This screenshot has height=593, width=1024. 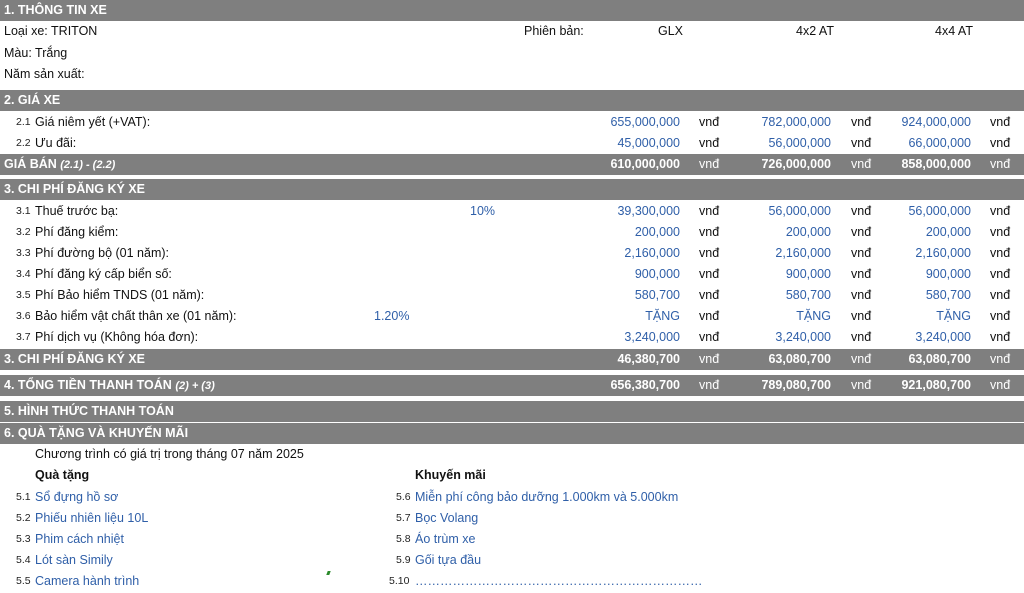 What do you see at coordinates (939, 143) in the screenshot?
I see `value-4x4: 66,000,000` at bounding box center [939, 143].